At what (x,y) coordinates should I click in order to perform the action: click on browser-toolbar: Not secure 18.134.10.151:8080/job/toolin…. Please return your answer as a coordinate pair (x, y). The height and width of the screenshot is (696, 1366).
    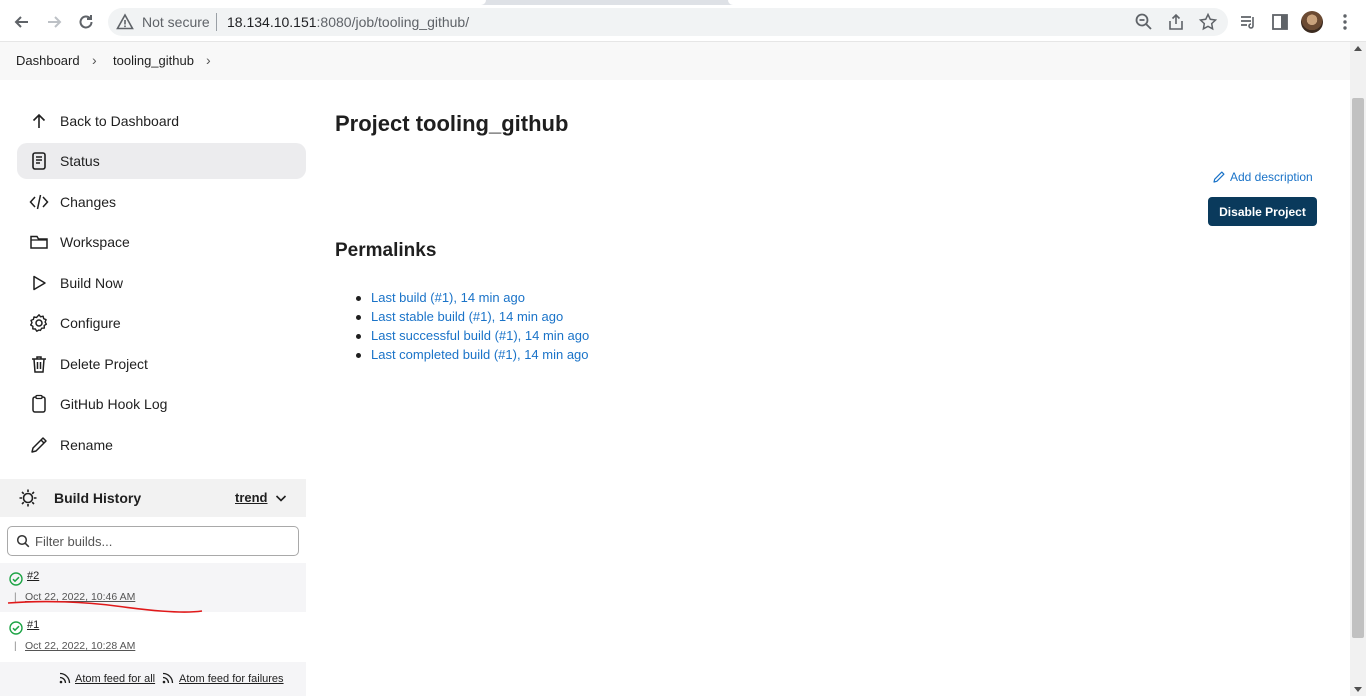
    Looking at the image, I should click on (683, 21).